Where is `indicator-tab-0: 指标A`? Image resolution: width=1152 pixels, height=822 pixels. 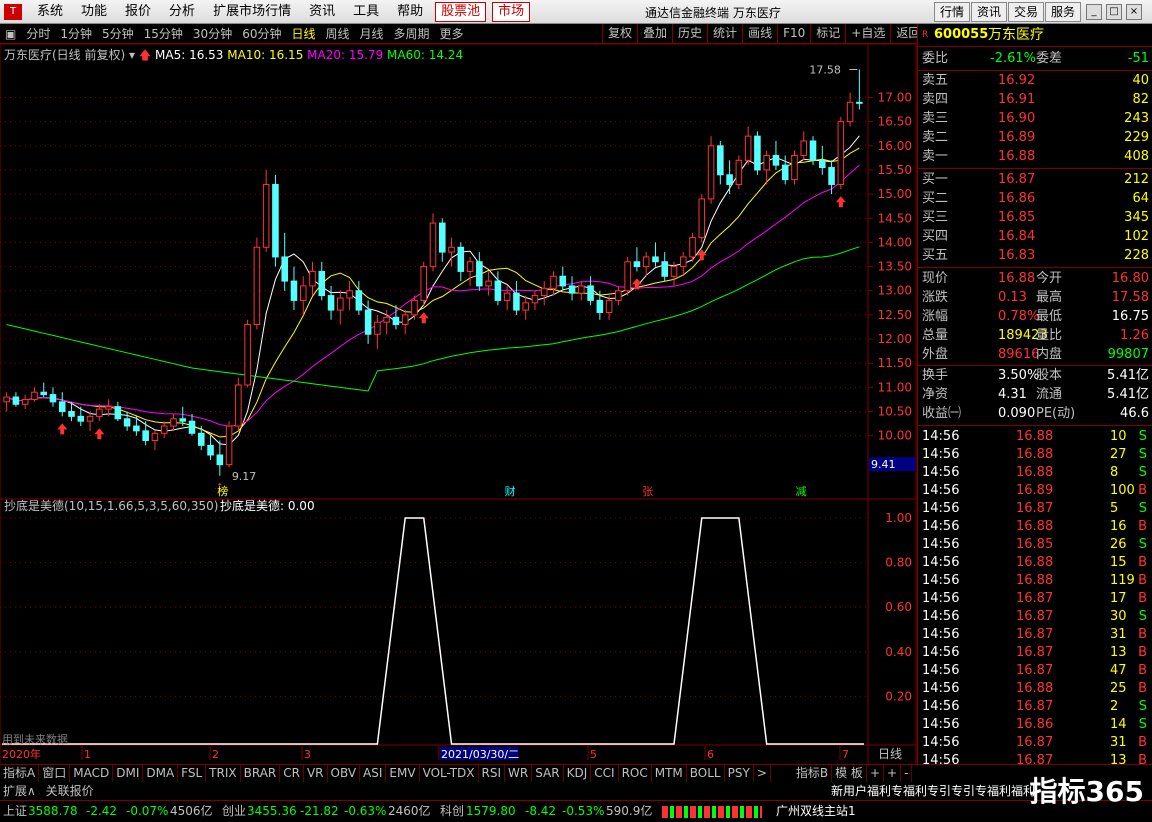
indicator-tab-0: 指标A is located at coordinates (20, 773).